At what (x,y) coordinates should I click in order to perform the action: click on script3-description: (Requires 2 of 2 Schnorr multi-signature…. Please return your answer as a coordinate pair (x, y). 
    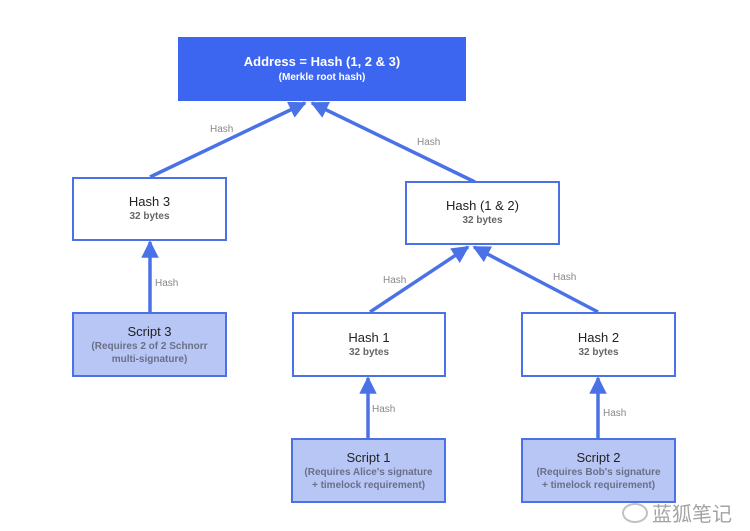
    Looking at the image, I should click on (149, 352).